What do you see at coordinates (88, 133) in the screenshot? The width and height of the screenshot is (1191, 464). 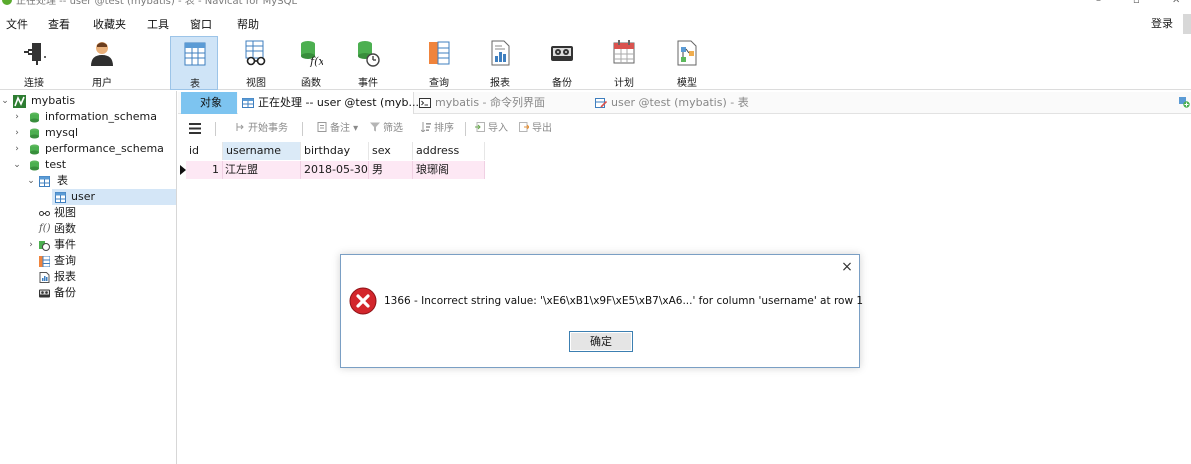 I see `tree-db-mysql: › mysql` at bounding box center [88, 133].